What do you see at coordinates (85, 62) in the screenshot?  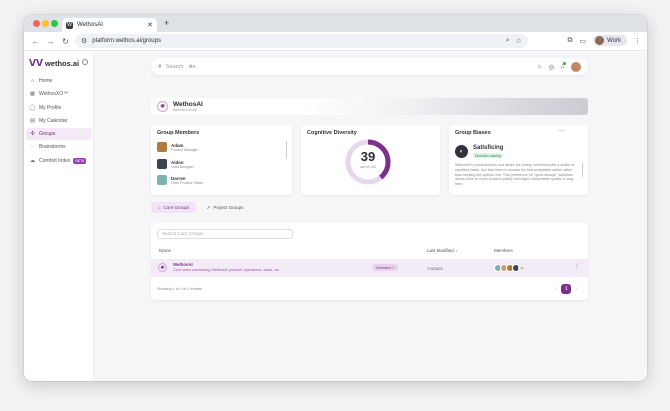 I see `history-icon` at bounding box center [85, 62].